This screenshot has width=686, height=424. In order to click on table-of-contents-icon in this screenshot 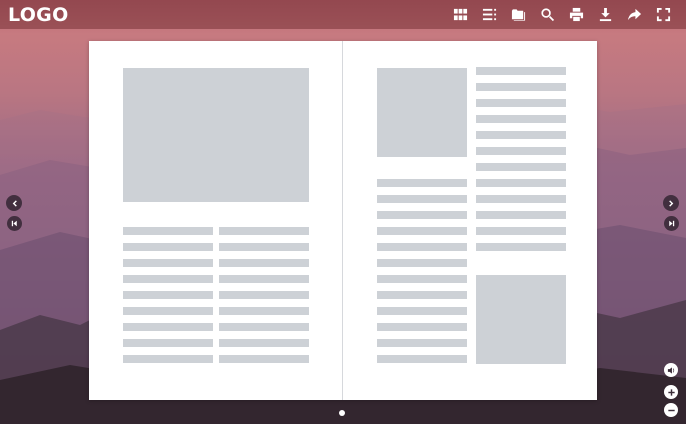, I will do `click(489, 14)`.